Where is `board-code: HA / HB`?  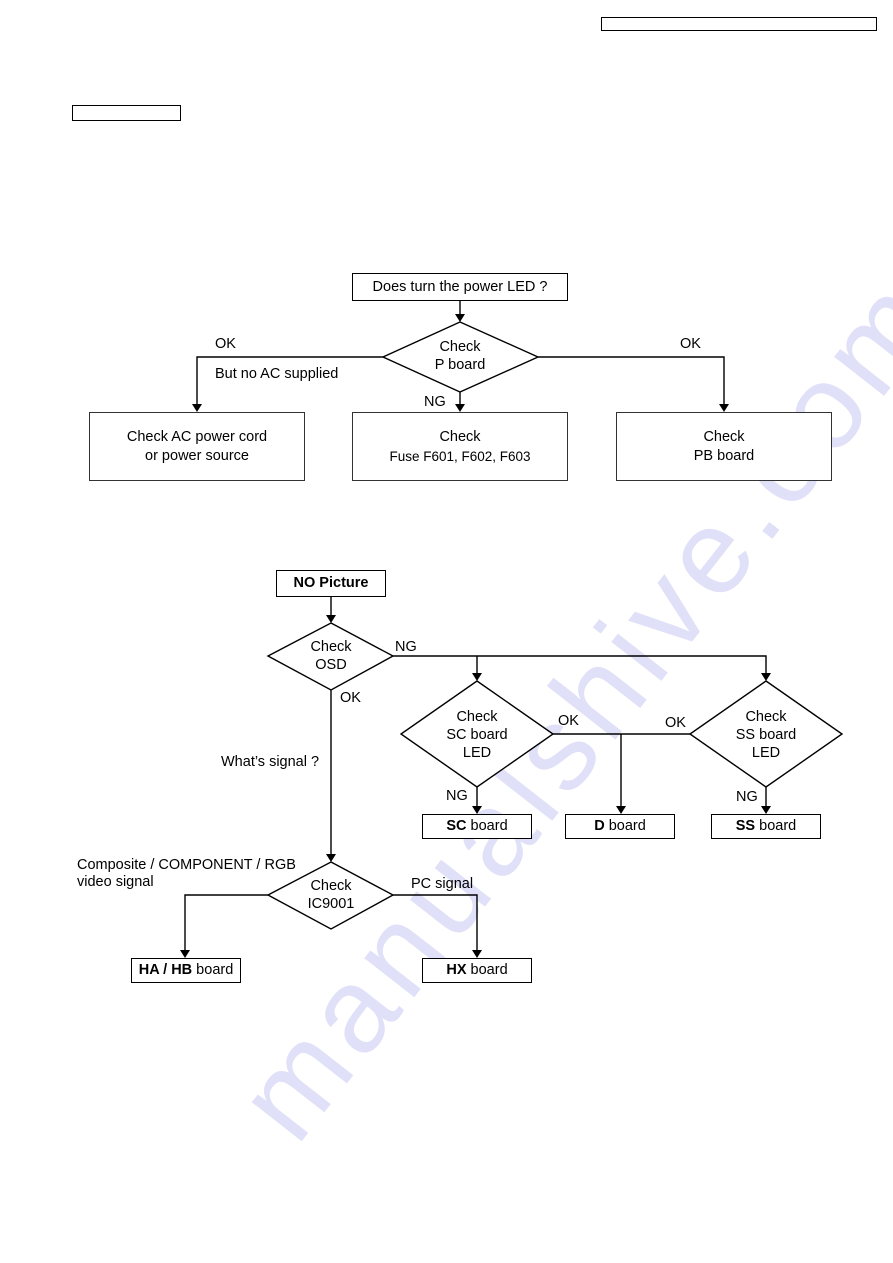 board-code: HA / HB is located at coordinates (165, 970).